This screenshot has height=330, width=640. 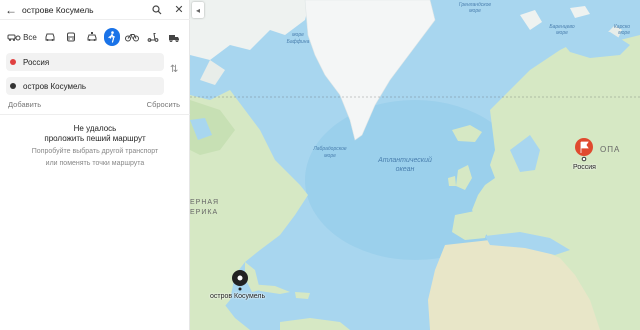 What do you see at coordinates (173, 37) in the screenshot?
I see `truck-icon` at bounding box center [173, 37].